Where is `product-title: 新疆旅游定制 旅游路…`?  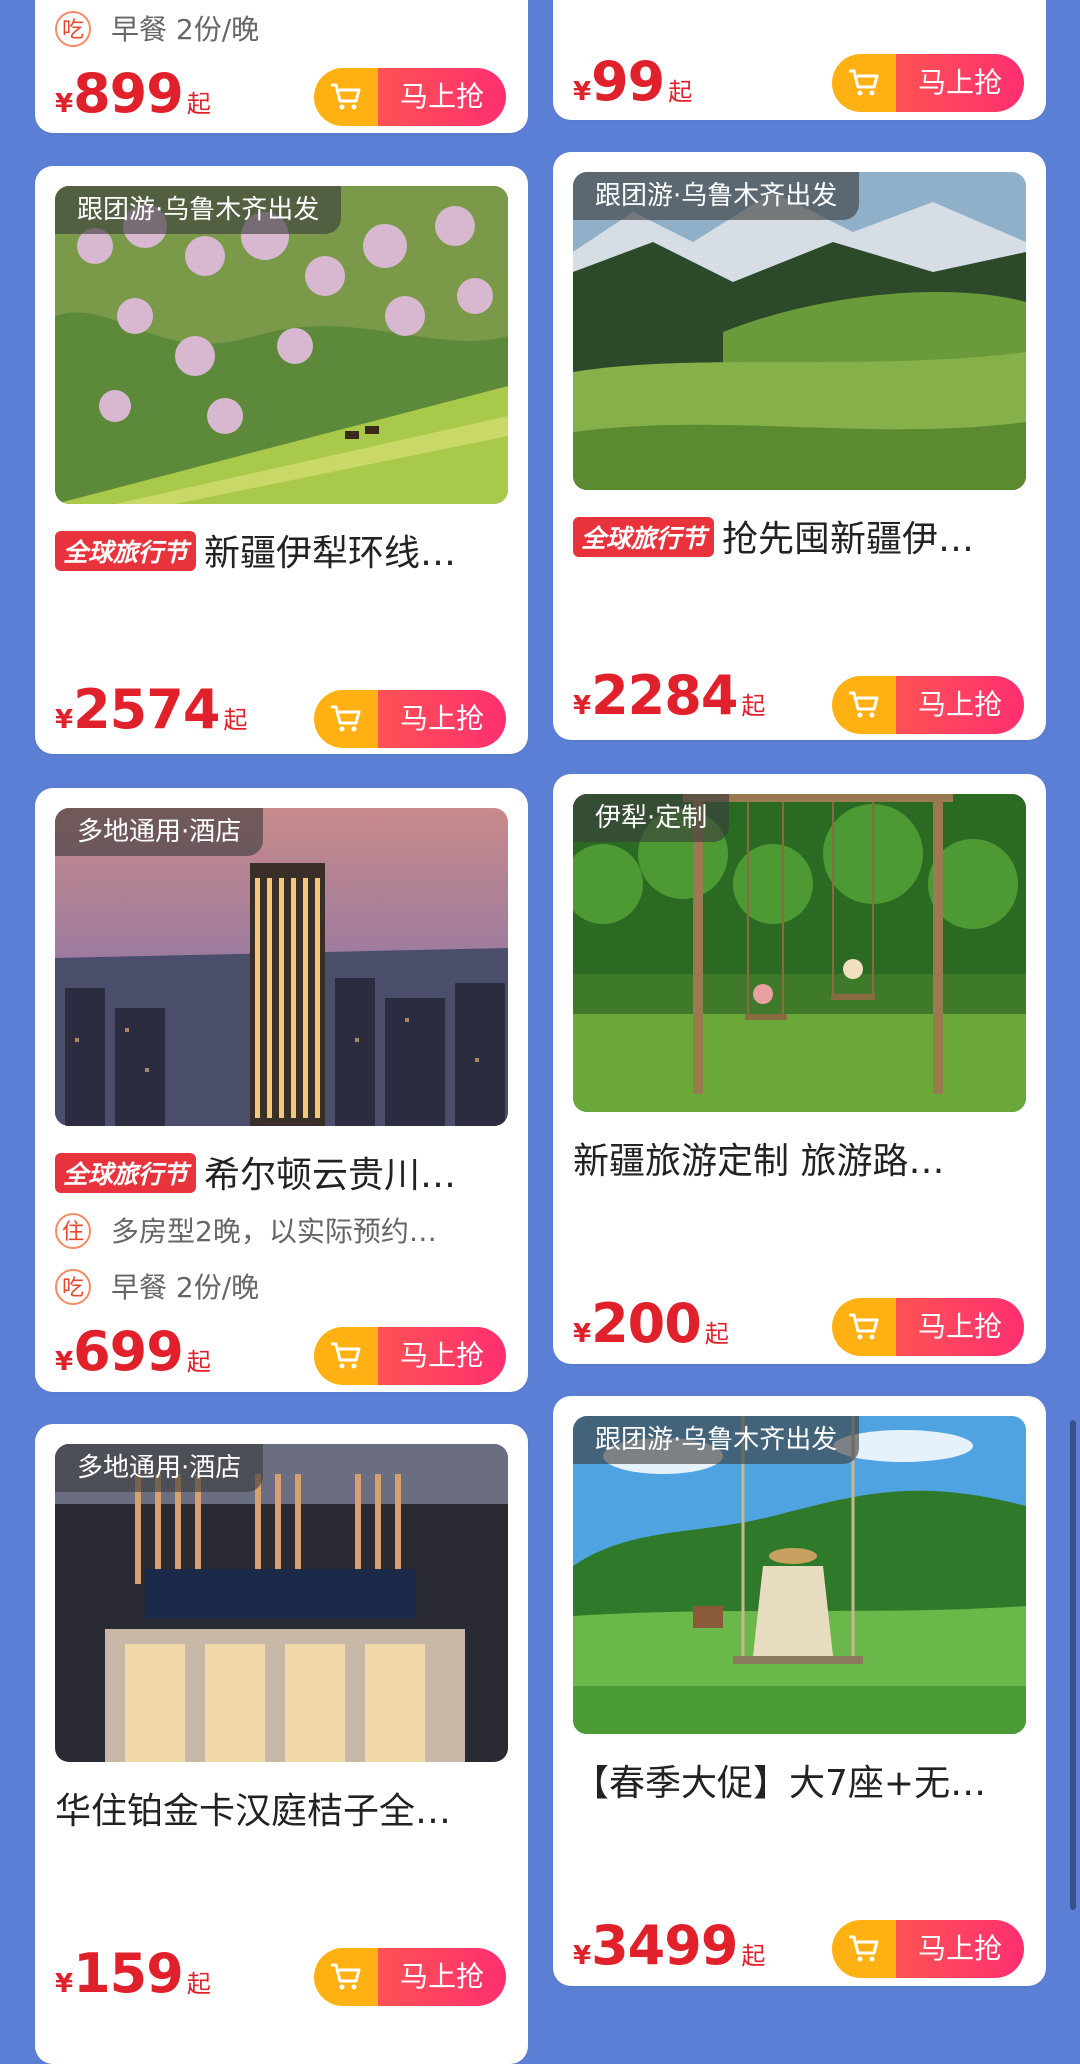
product-title: 新疆旅游定制 旅游路… is located at coordinates (759, 1161).